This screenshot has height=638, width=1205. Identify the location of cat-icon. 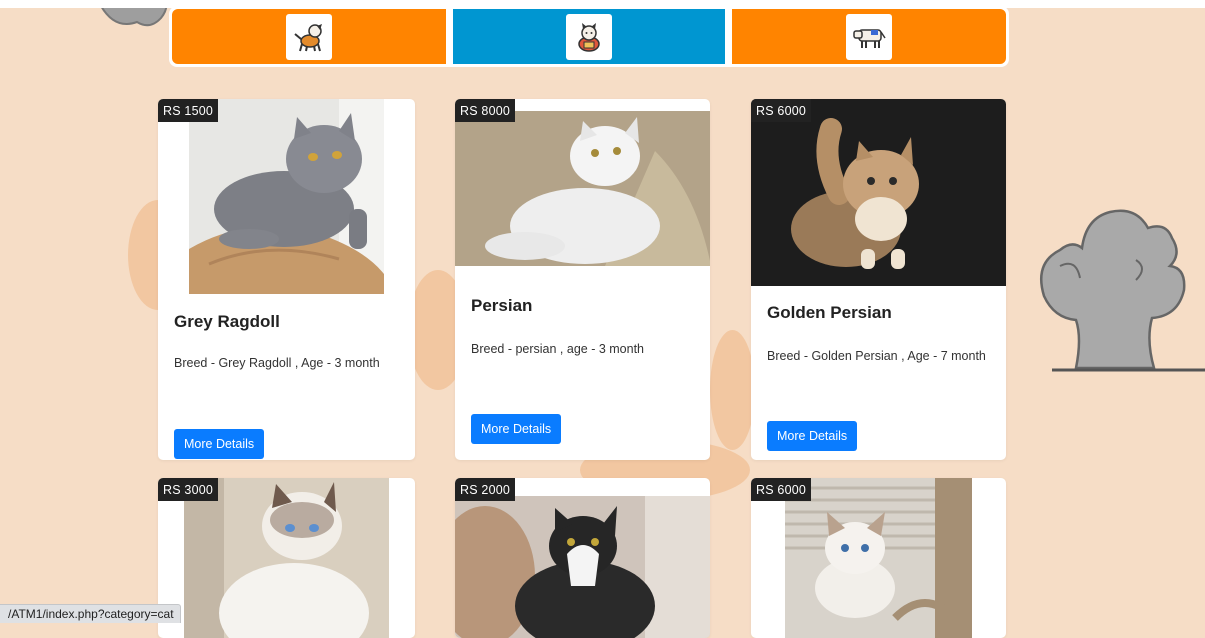
(589, 37).